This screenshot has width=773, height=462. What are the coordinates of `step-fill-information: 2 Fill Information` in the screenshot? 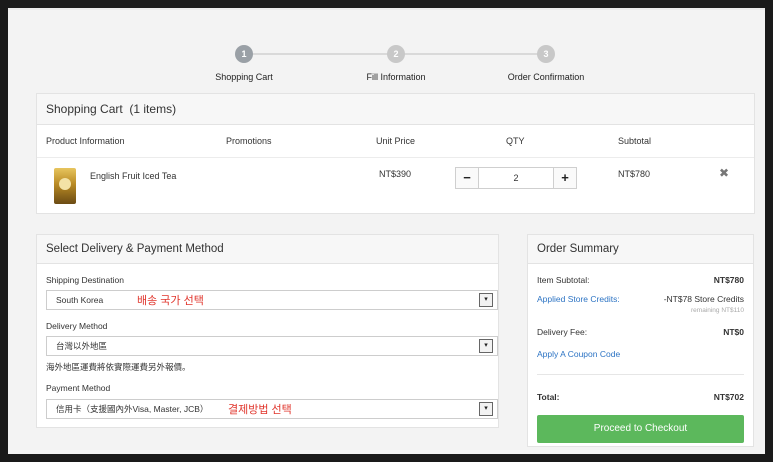 It's located at (396, 60).